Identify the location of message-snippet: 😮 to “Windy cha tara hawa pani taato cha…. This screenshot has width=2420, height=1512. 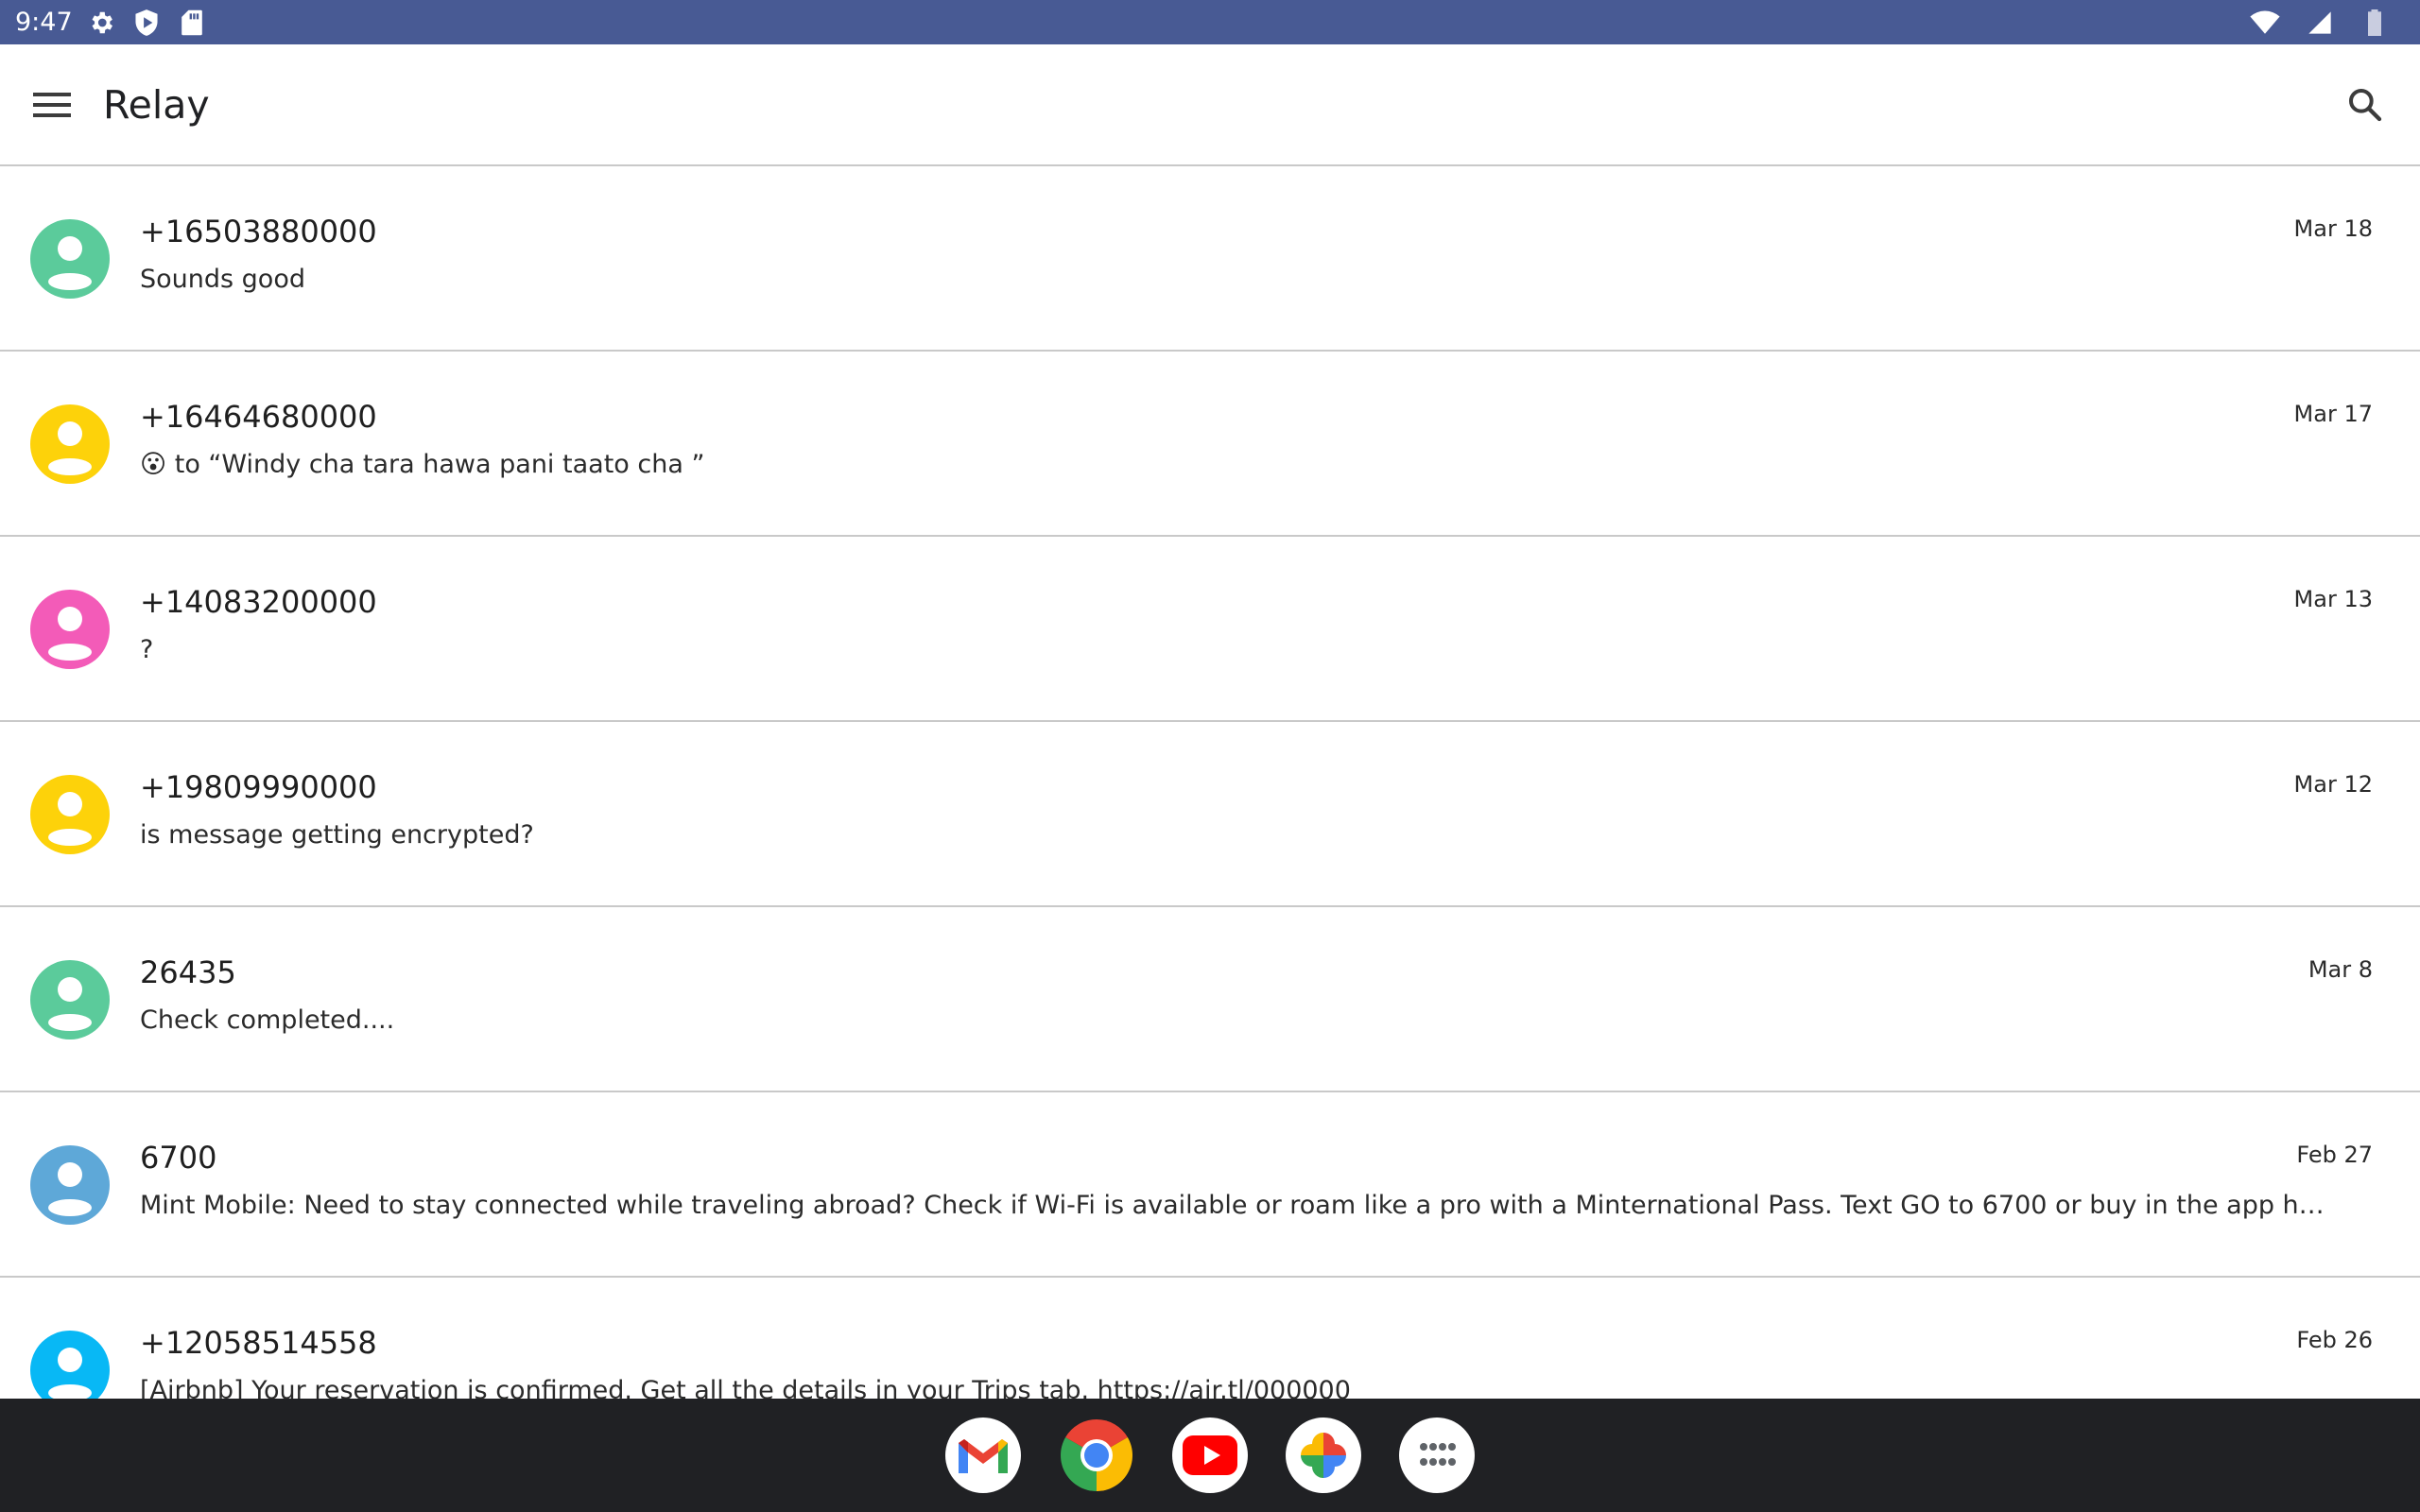
(423, 464).